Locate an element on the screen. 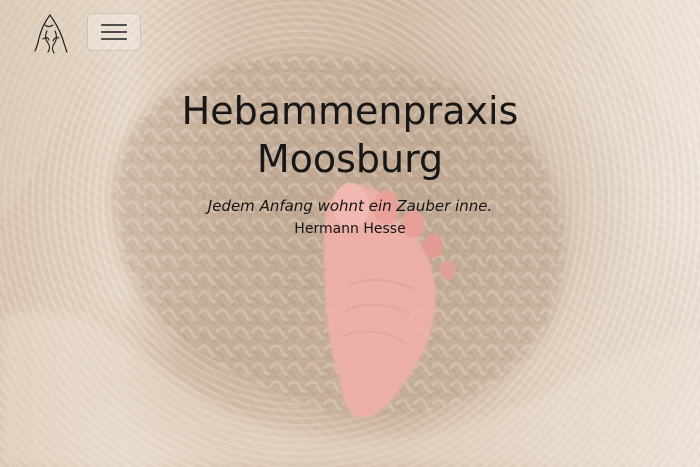 This screenshot has width=700, height=467. page-title: Hebammenpraxis Moosburg is located at coordinates (350, 135).